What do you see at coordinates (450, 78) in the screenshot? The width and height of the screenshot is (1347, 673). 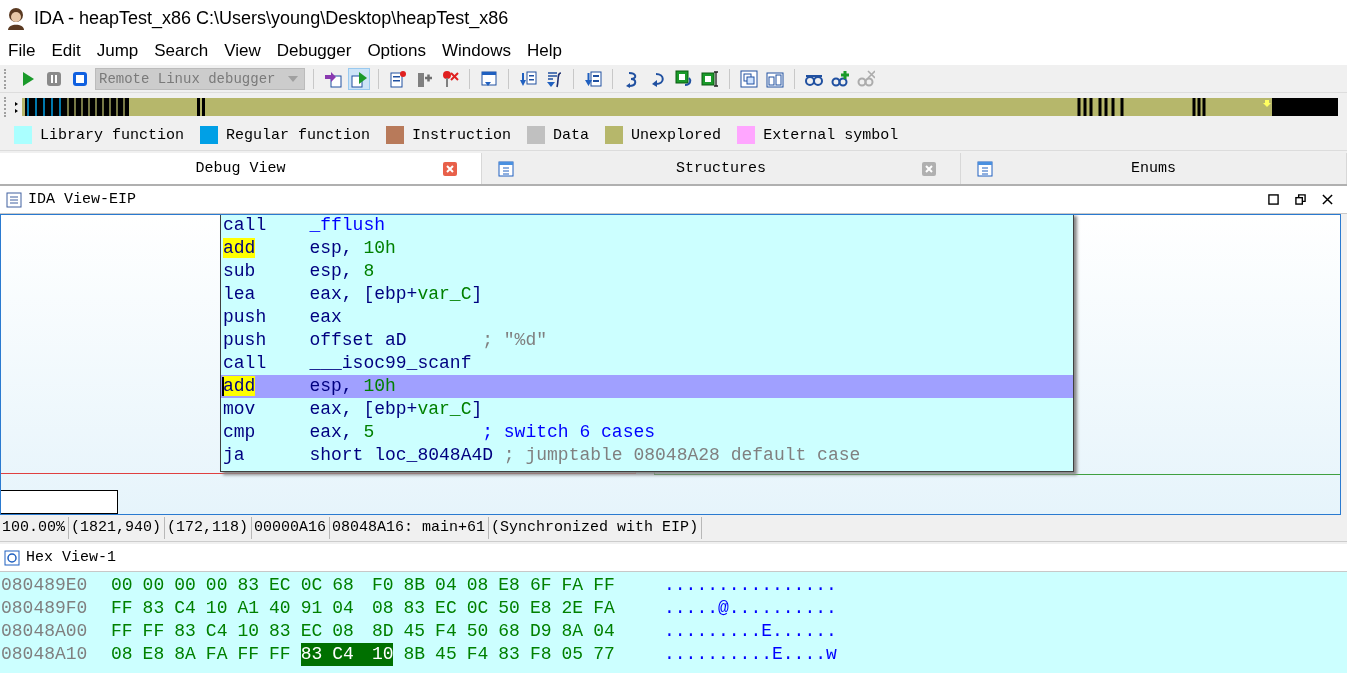 I see `pin-cross-icon` at bounding box center [450, 78].